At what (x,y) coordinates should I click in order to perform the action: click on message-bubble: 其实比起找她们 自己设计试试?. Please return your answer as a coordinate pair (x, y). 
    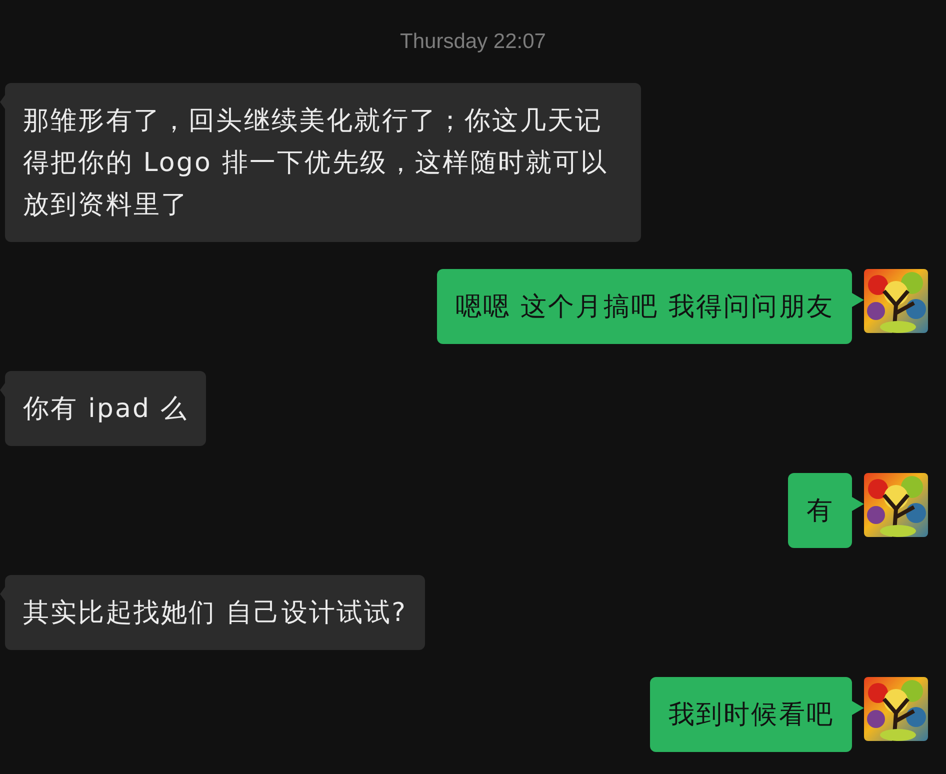
    Looking at the image, I should click on (215, 612).